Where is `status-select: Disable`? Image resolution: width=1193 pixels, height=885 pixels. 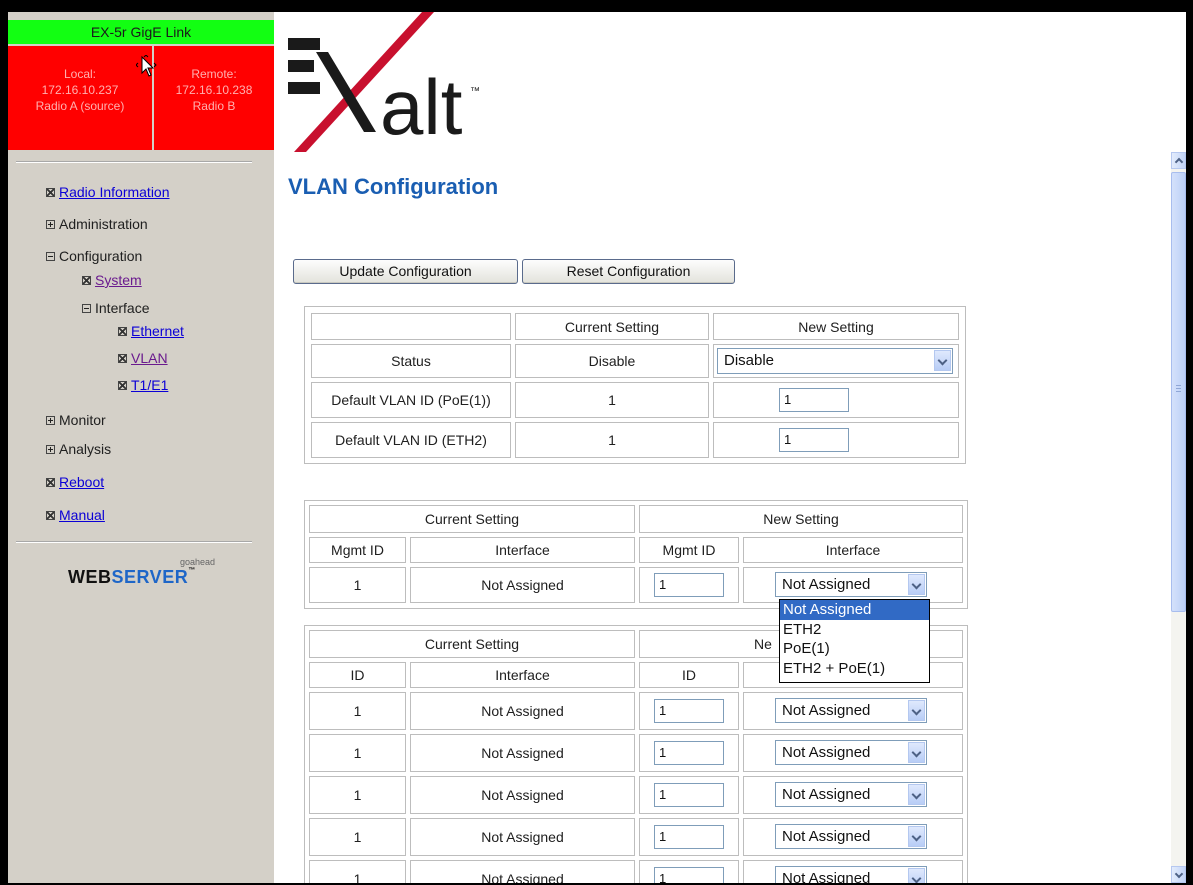 status-select: Disable is located at coordinates (835, 361).